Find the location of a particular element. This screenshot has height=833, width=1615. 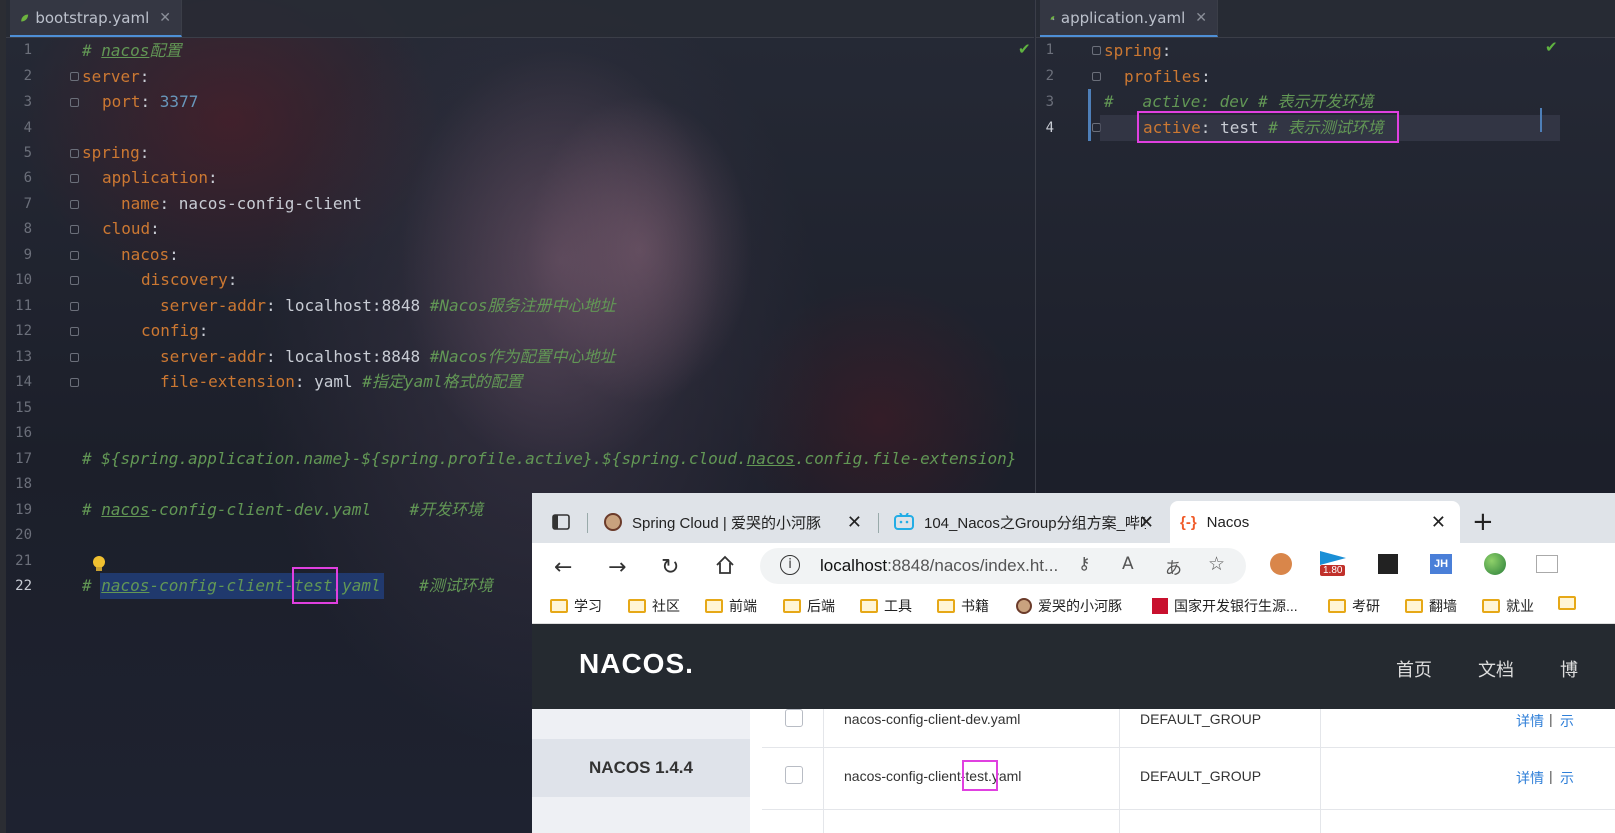

home-icon is located at coordinates (725, 565).